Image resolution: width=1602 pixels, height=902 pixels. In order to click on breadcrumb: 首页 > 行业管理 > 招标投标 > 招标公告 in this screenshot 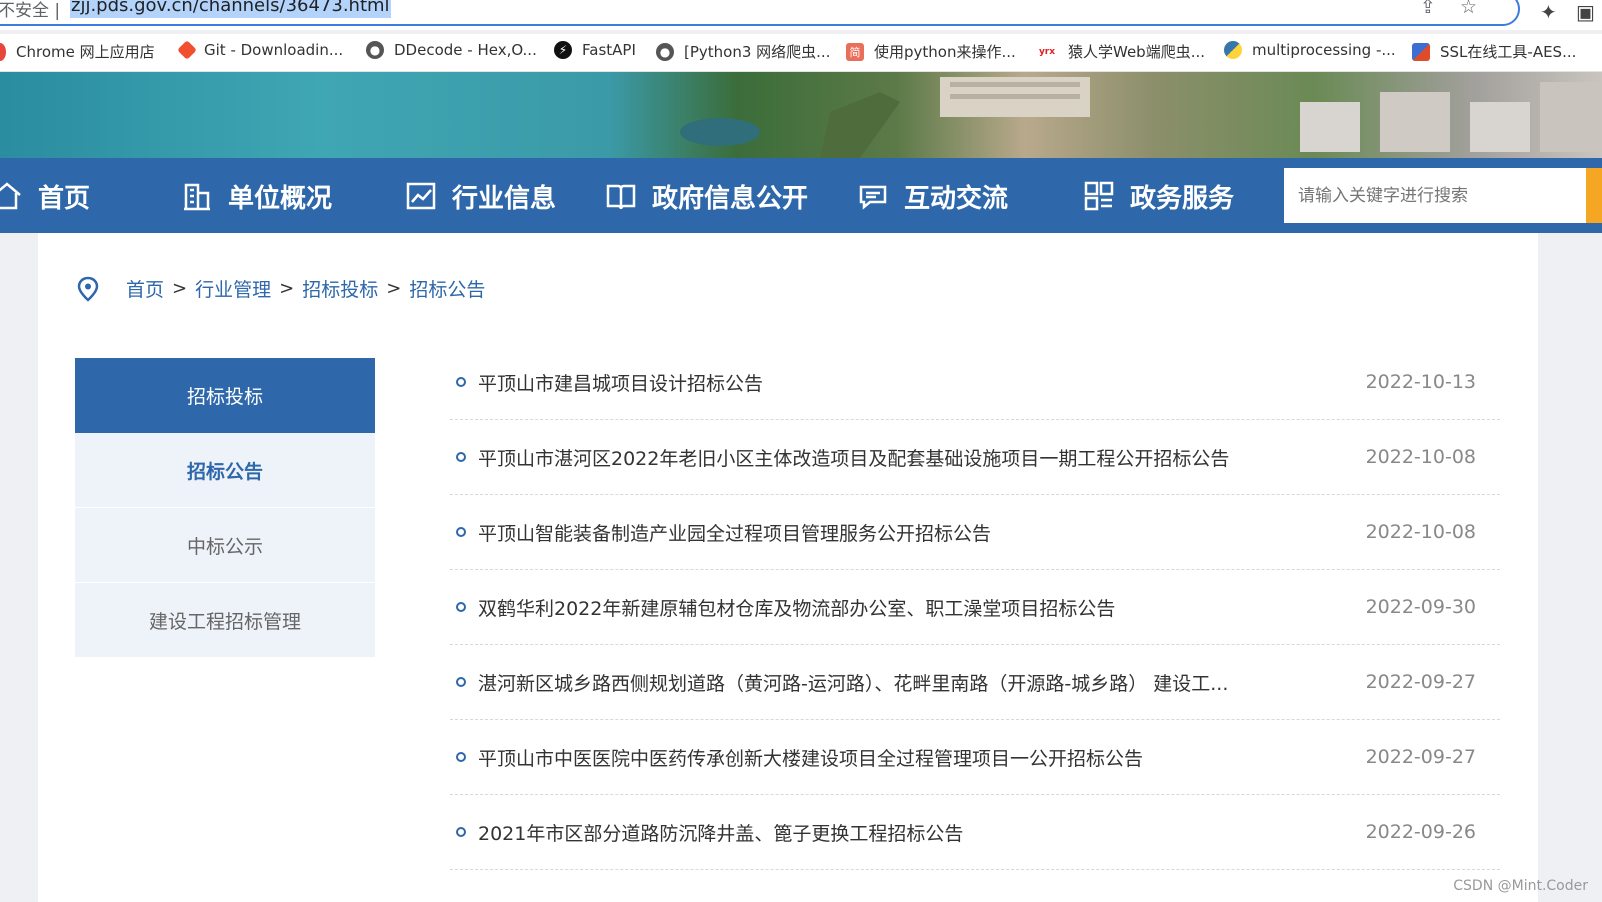, I will do `click(280, 288)`.